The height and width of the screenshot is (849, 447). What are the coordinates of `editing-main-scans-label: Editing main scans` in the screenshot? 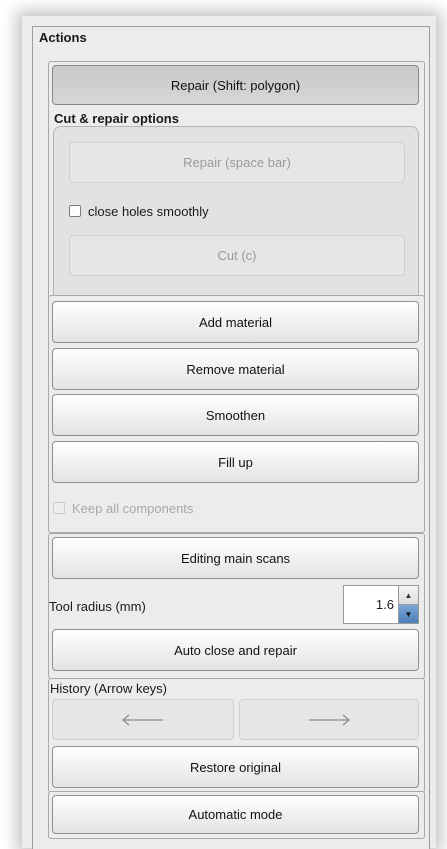 It's located at (235, 558).